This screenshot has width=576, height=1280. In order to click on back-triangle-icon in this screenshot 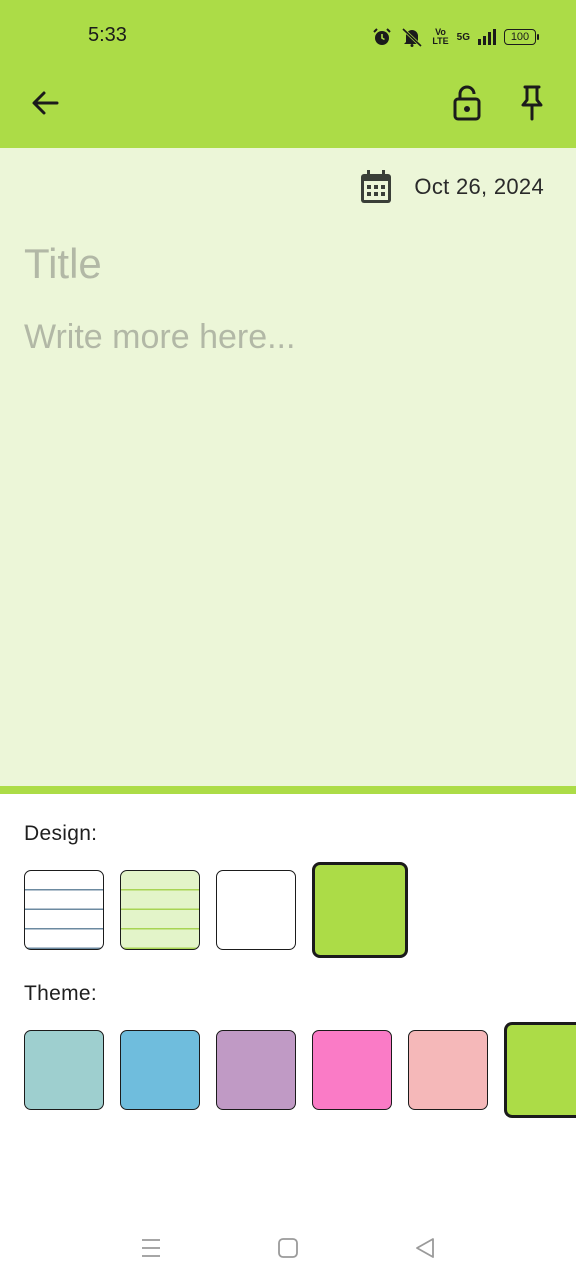, I will do `click(425, 1248)`.